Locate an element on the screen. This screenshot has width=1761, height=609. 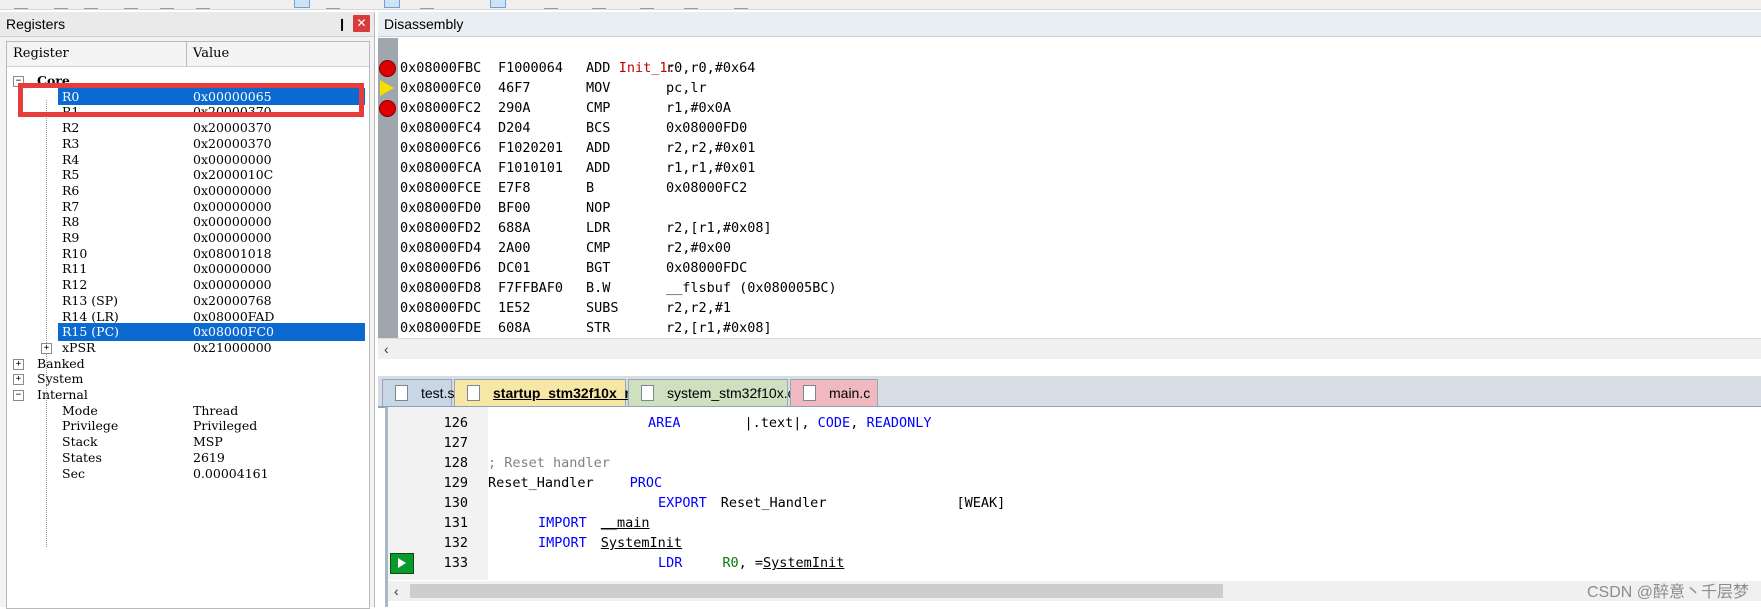
line-number: 132 is located at coordinates (455, 543).